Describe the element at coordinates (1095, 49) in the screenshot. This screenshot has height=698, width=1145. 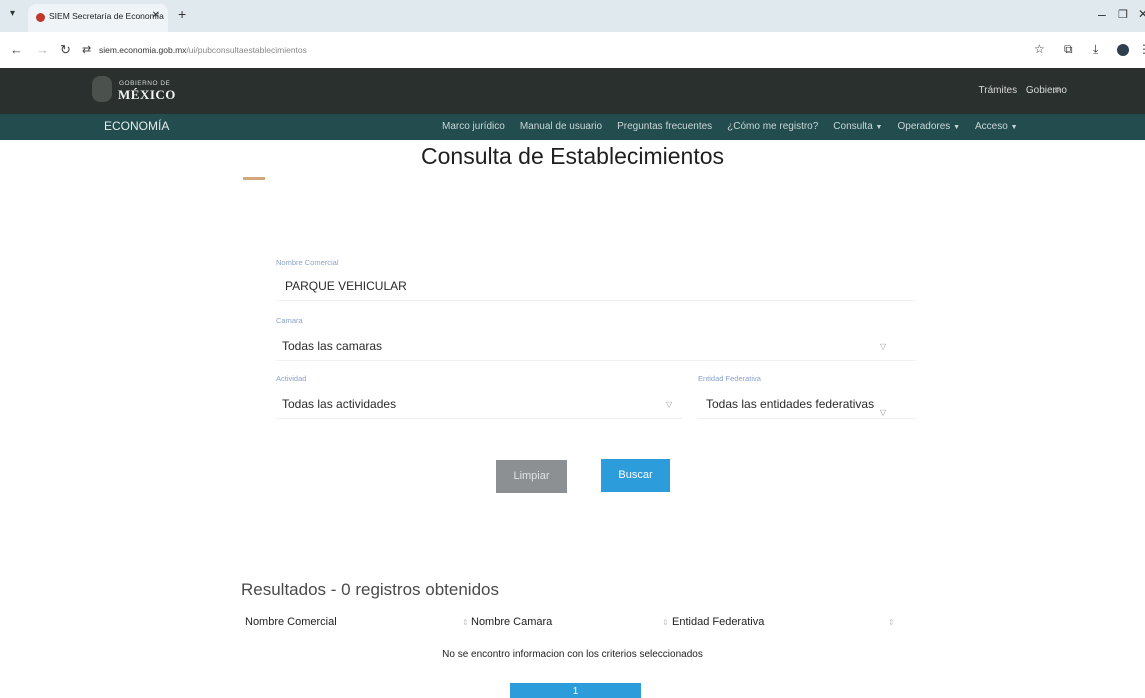
I see `download-icon: ⤓` at that location.